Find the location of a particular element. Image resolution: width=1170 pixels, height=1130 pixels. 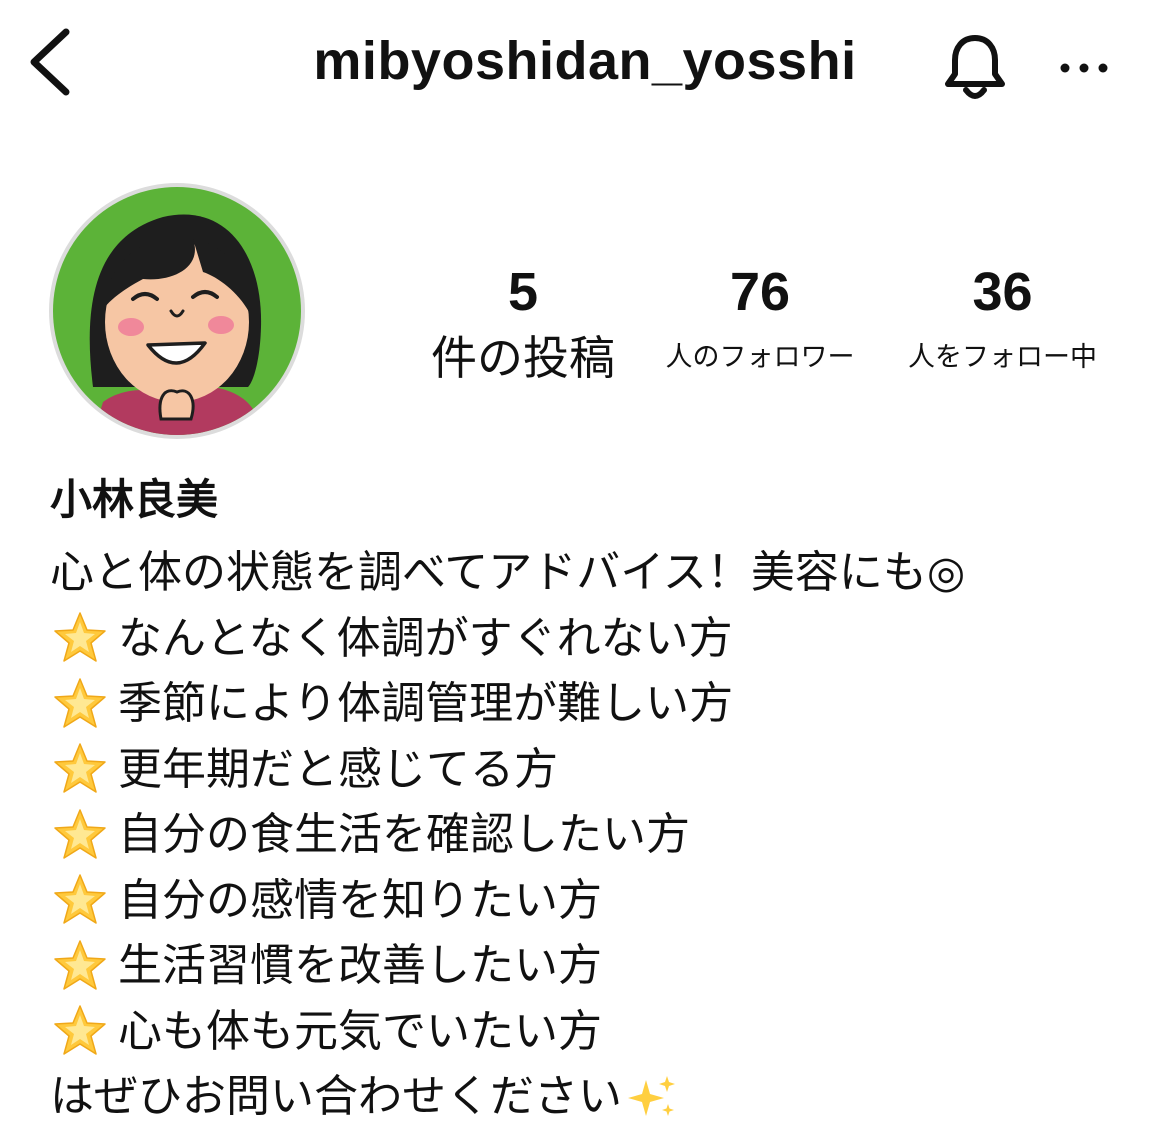

more-horizontal-icon is located at coordinates (1084, 68).